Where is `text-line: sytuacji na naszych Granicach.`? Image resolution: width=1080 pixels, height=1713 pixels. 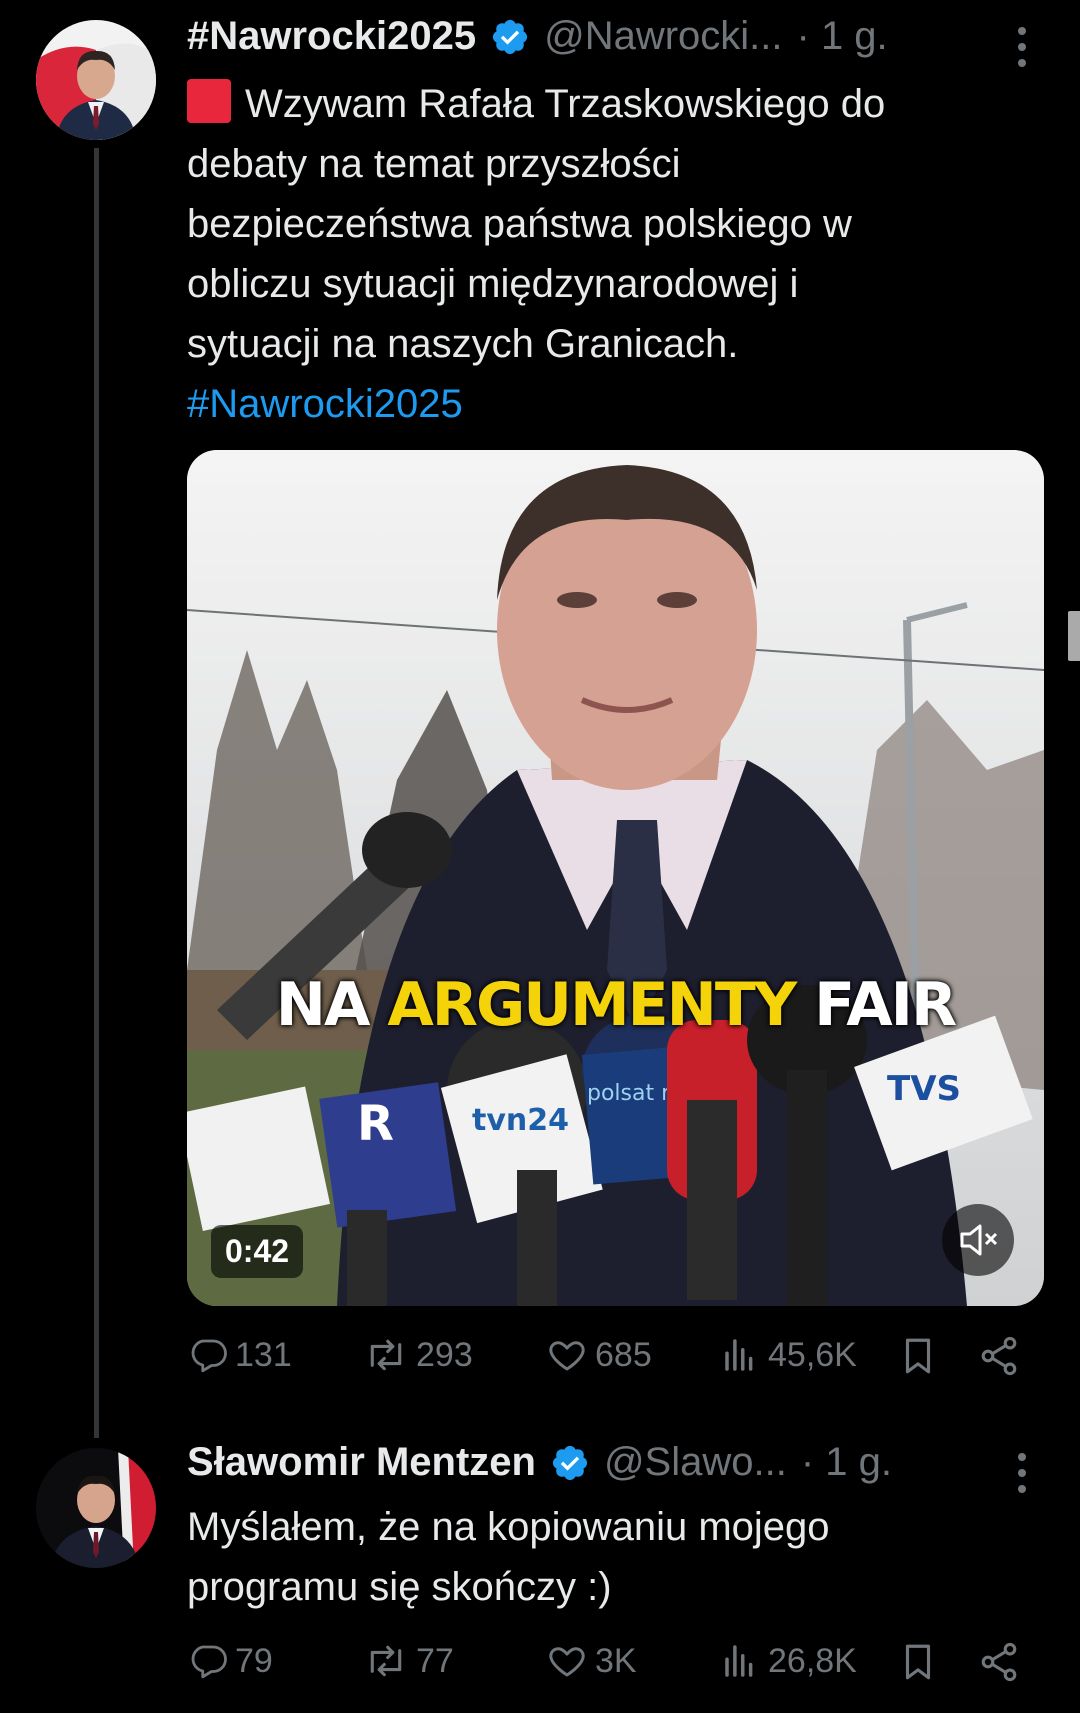
text-line: sytuacji na naszych Granicach. is located at coordinates (463, 344).